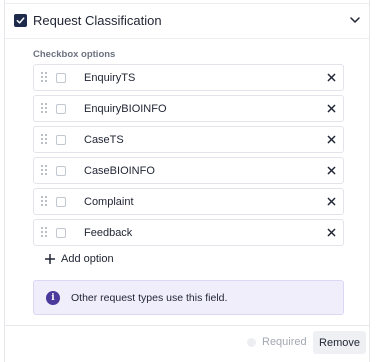 This screenshot has width=389, height=362. Describe the element at coordinates (87, 259) in the screenshot. I see `add-option-label: Add option` at that location.